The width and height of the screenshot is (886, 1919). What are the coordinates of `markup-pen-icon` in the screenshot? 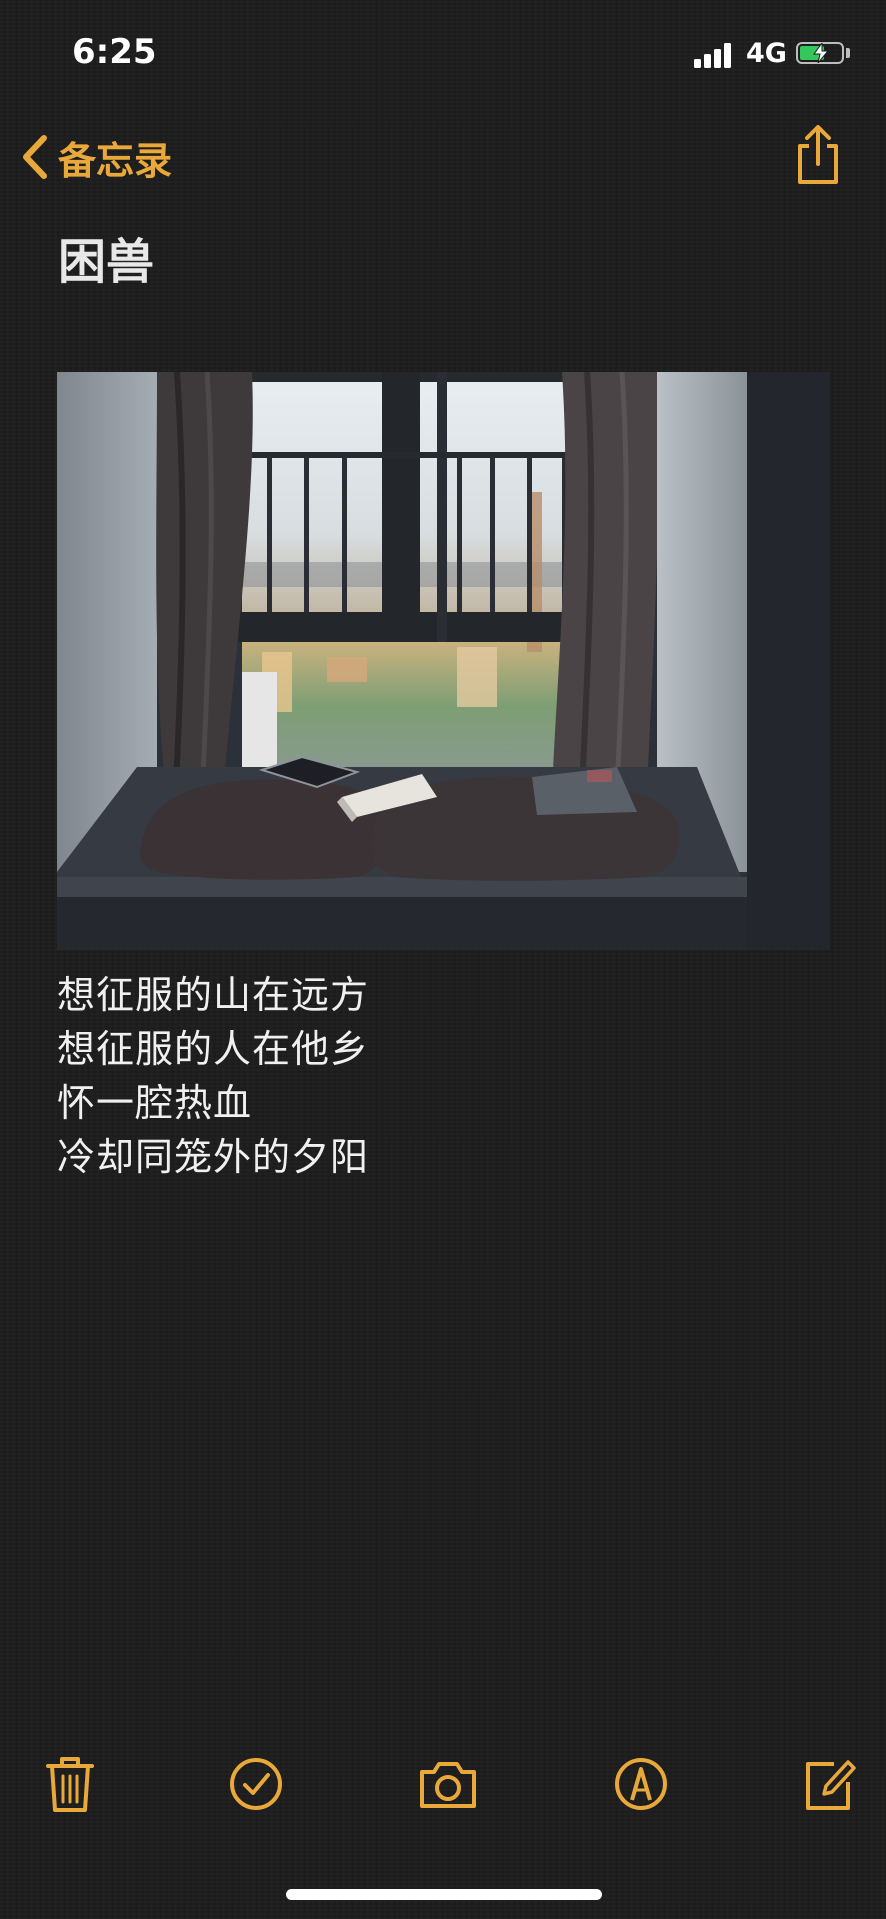 It's located at (641, 1784).